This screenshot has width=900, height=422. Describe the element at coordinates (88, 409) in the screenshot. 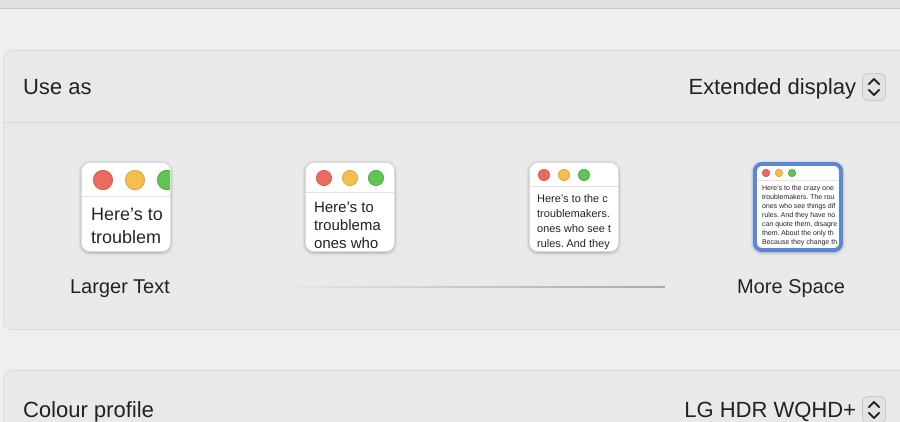

I see `colour-profile-label: Colour profile` at that location.